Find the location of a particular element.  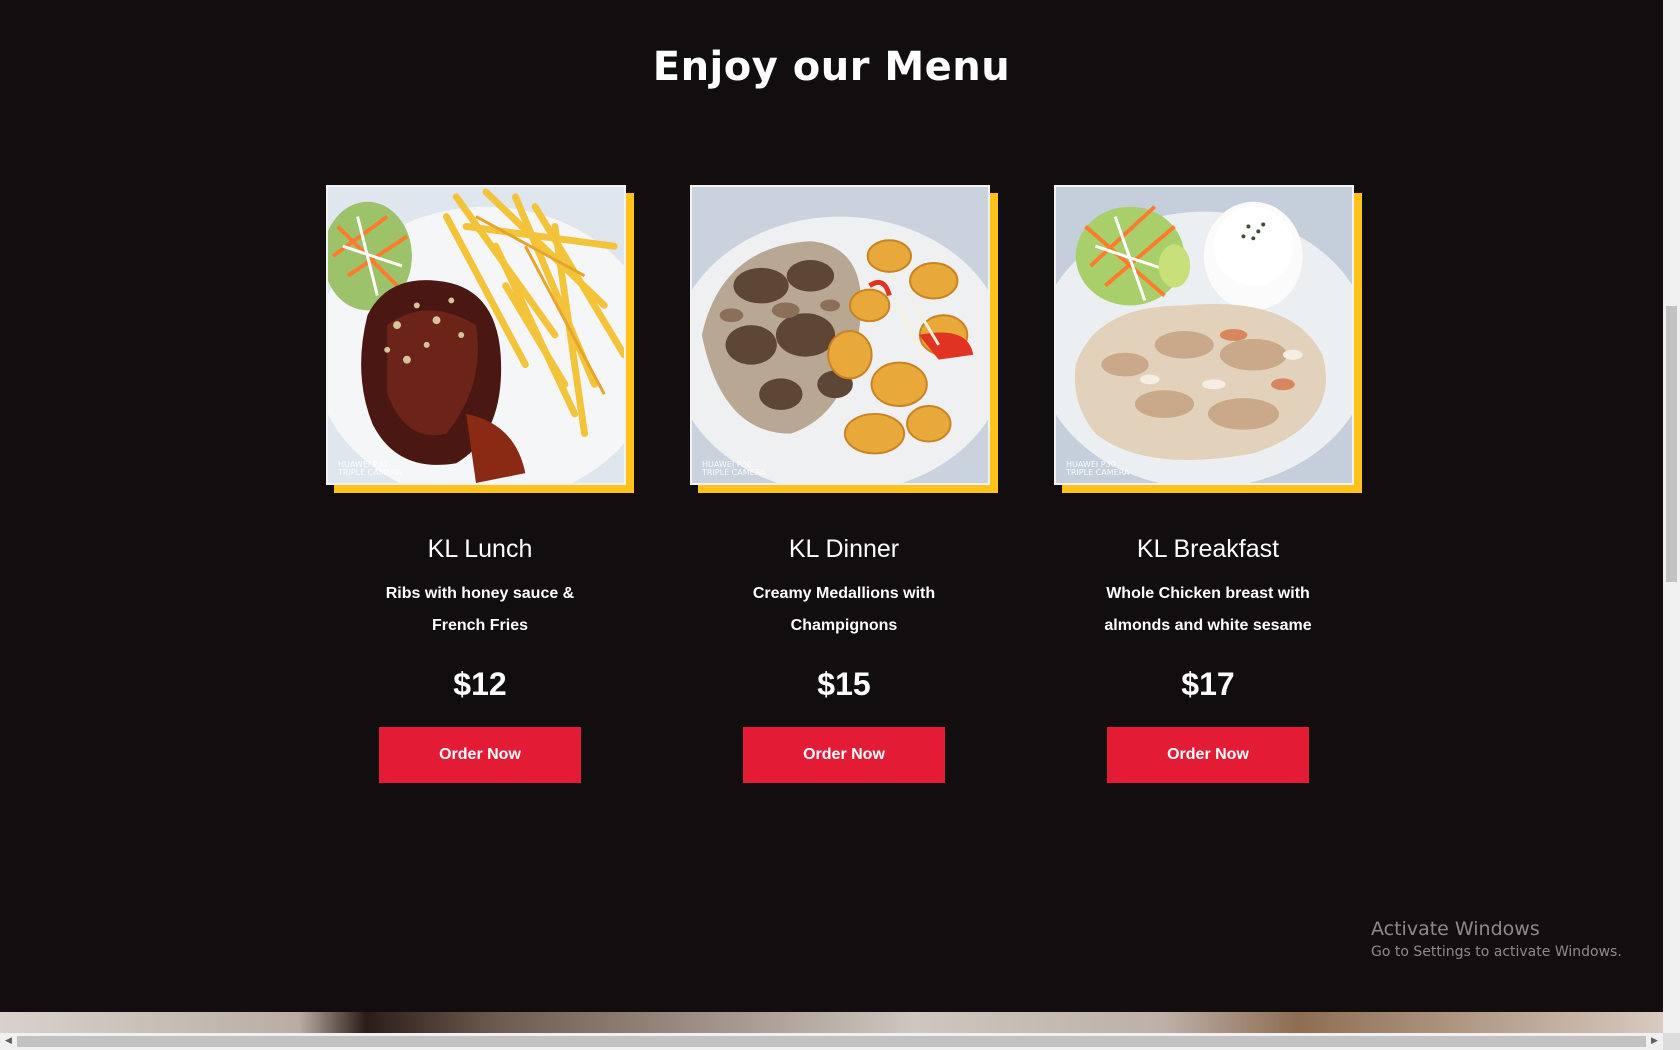

dish-photo-lunch: HUAWEI P30 TRIPLE CAMERA is located at coordinates (476, 335).